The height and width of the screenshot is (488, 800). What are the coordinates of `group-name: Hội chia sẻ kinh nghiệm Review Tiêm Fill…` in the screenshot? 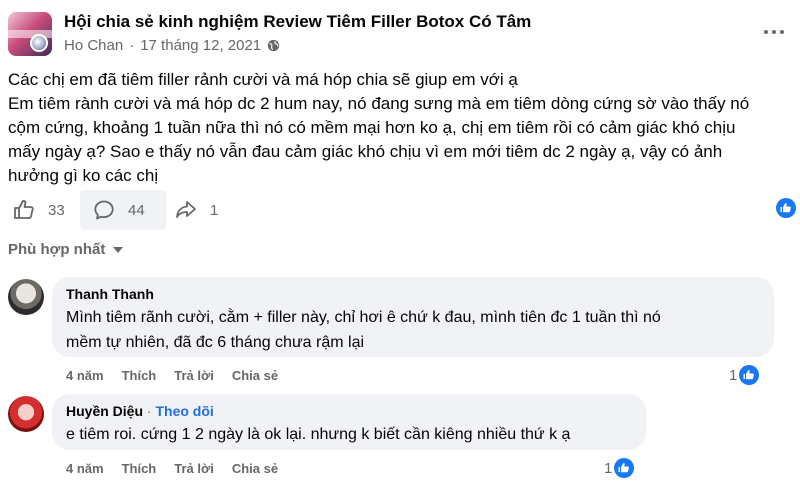 It's located at (297, 22).